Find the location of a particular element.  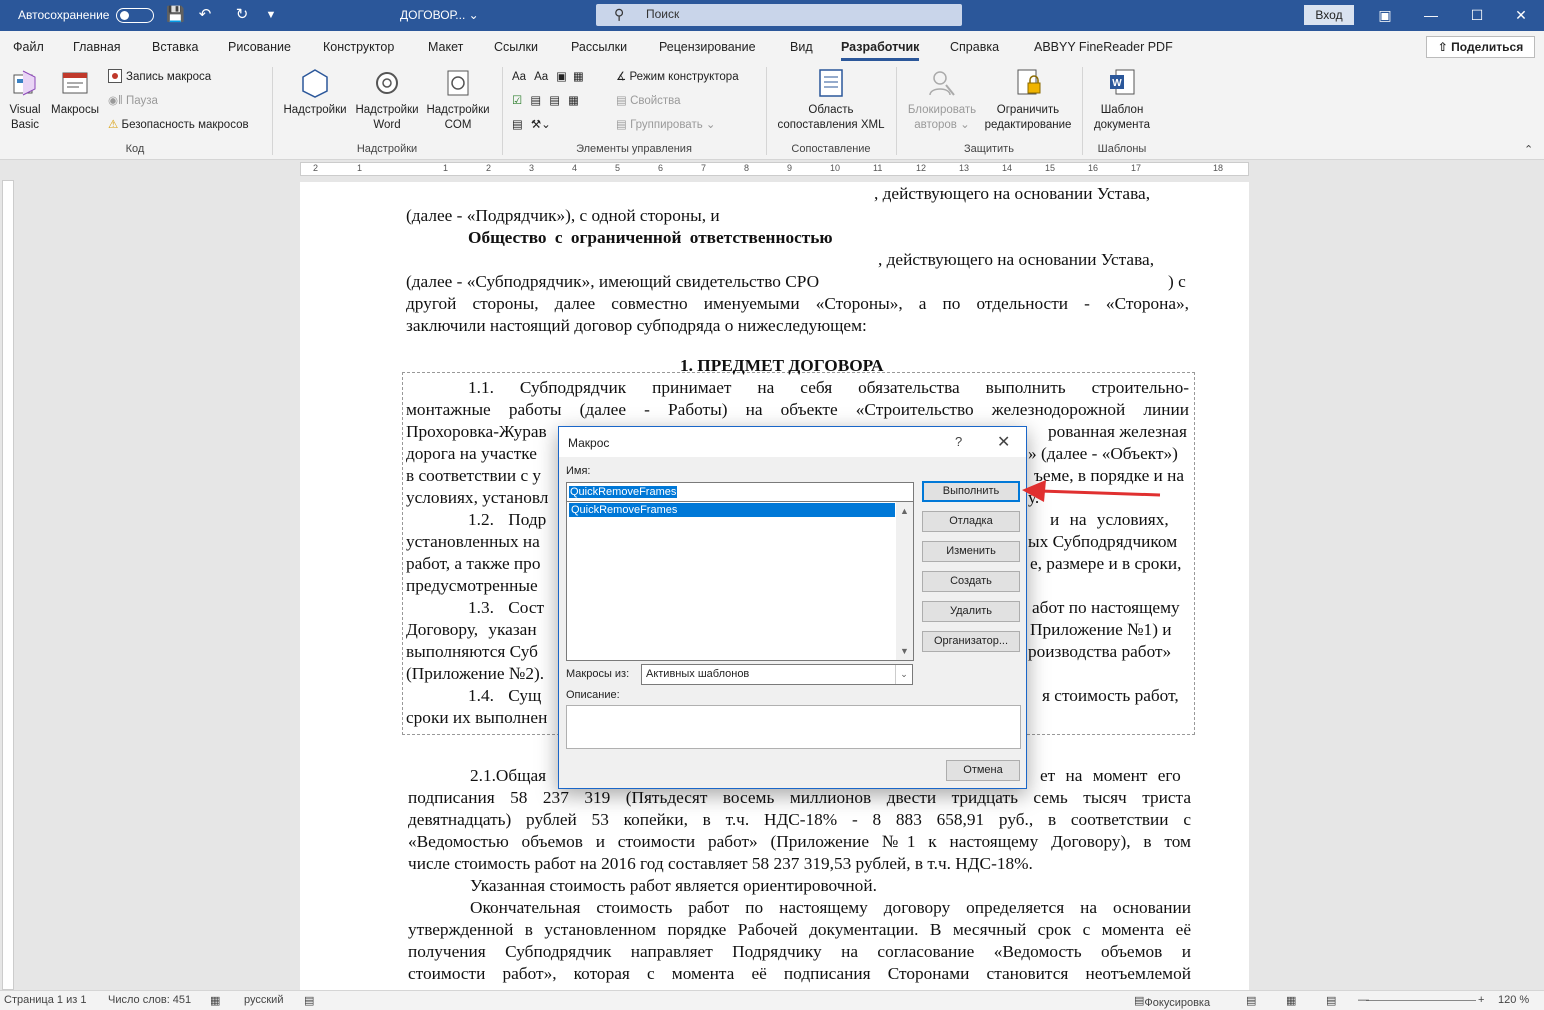

scroll-down-icon: ▼ is located at coordinates (904, 651).